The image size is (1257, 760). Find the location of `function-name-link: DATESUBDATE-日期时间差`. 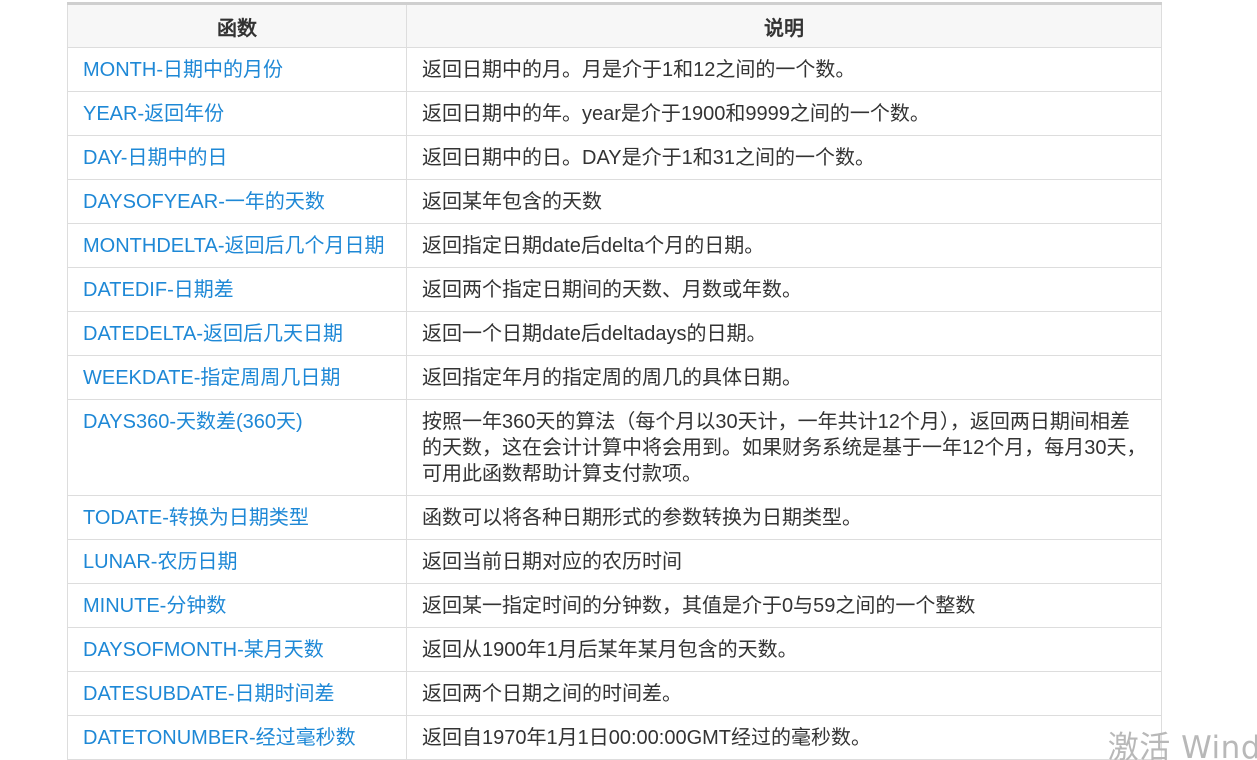

function-name-link: DATESUBDATE-日期时间差 is located at coordinates (237, 693).